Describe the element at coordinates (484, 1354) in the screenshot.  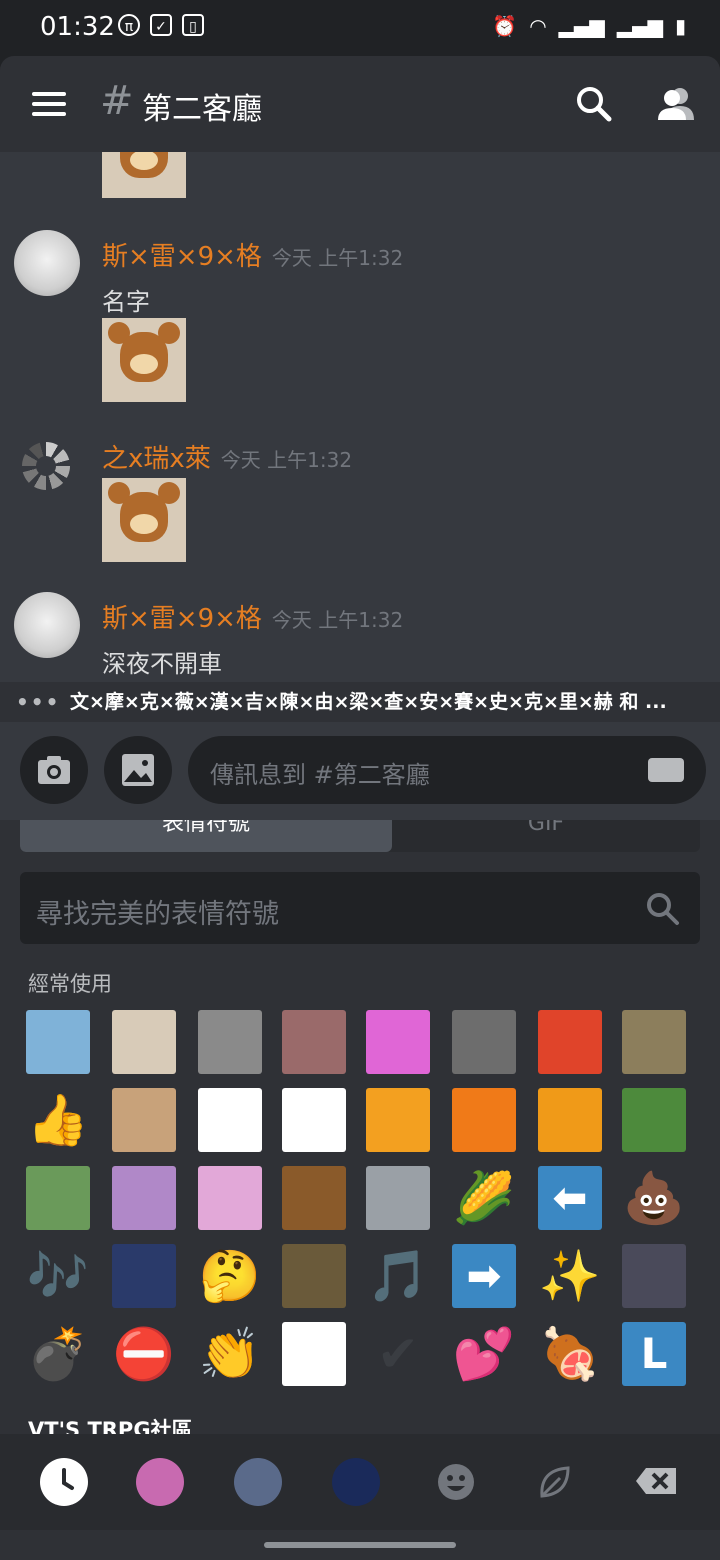
I see `two-hearts-emoji: 💕` at that location.